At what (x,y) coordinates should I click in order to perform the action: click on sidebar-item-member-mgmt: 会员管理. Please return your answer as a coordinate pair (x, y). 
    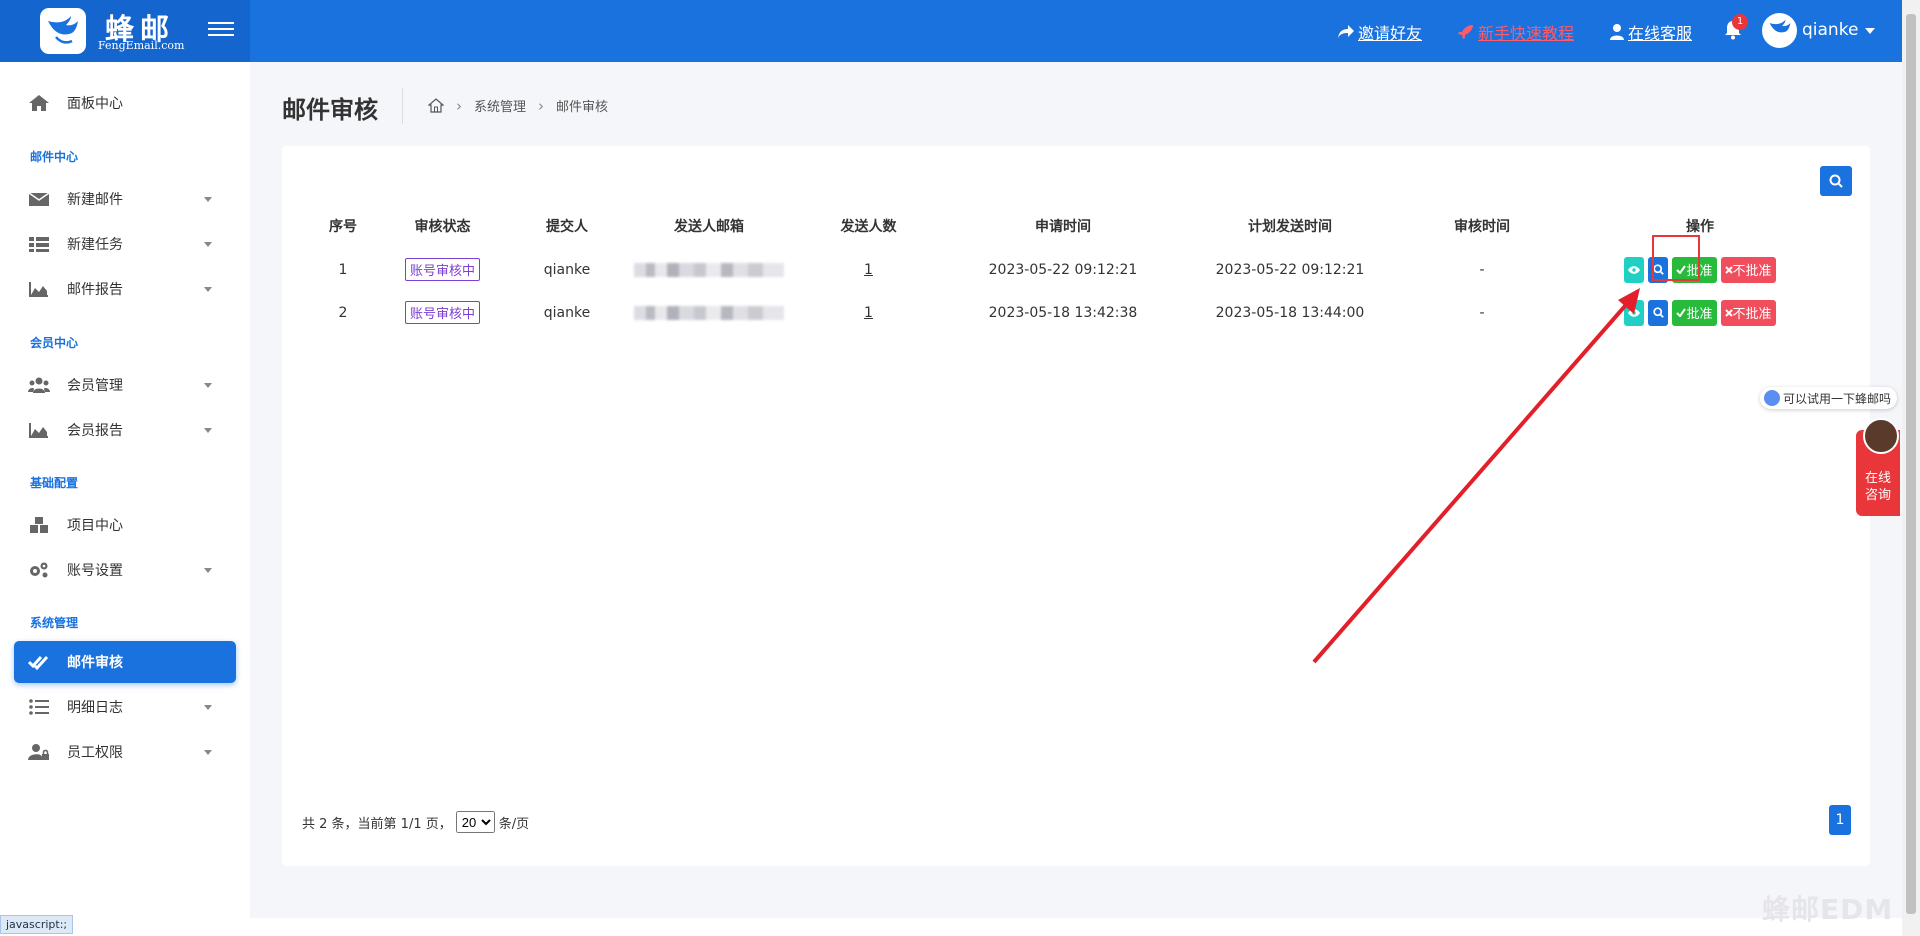
    Looking at the image, I should click on (125, 385).